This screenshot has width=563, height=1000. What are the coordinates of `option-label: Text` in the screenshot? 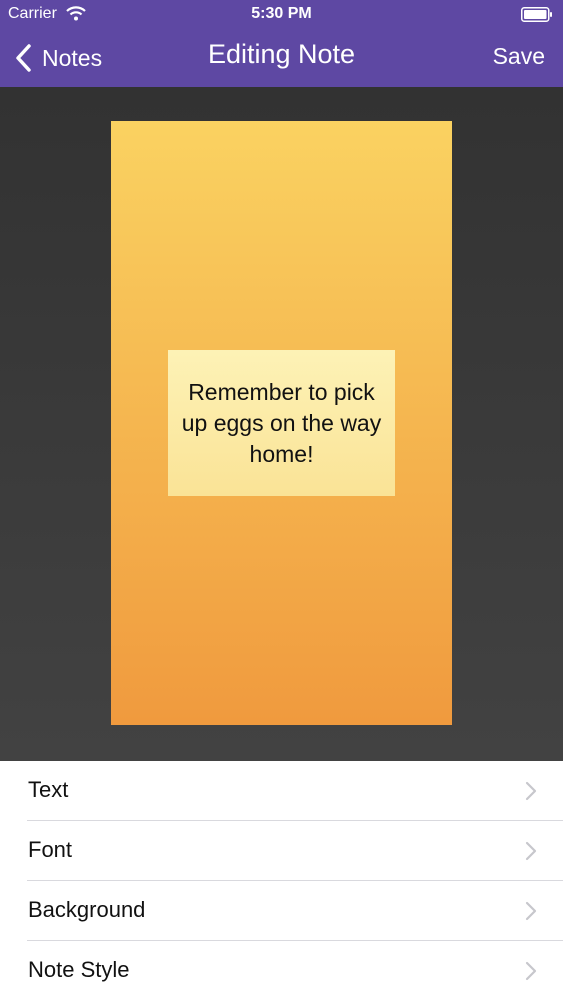 It's located at (48, 789).